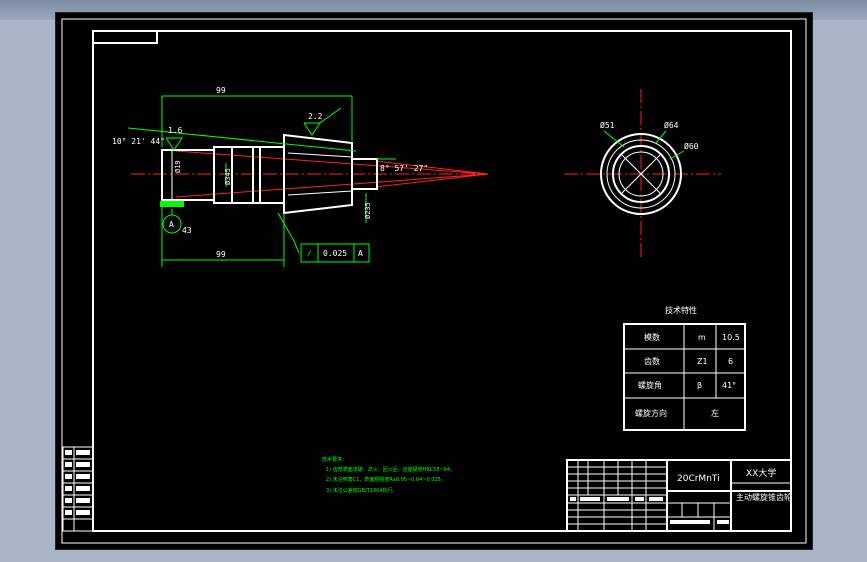 The height and width of the screenshot is (562, 867). What do you see at coordinates (729, 385) in the screenshot?
I see `tech-row-value: 41°` at bounding box center [729, 385].